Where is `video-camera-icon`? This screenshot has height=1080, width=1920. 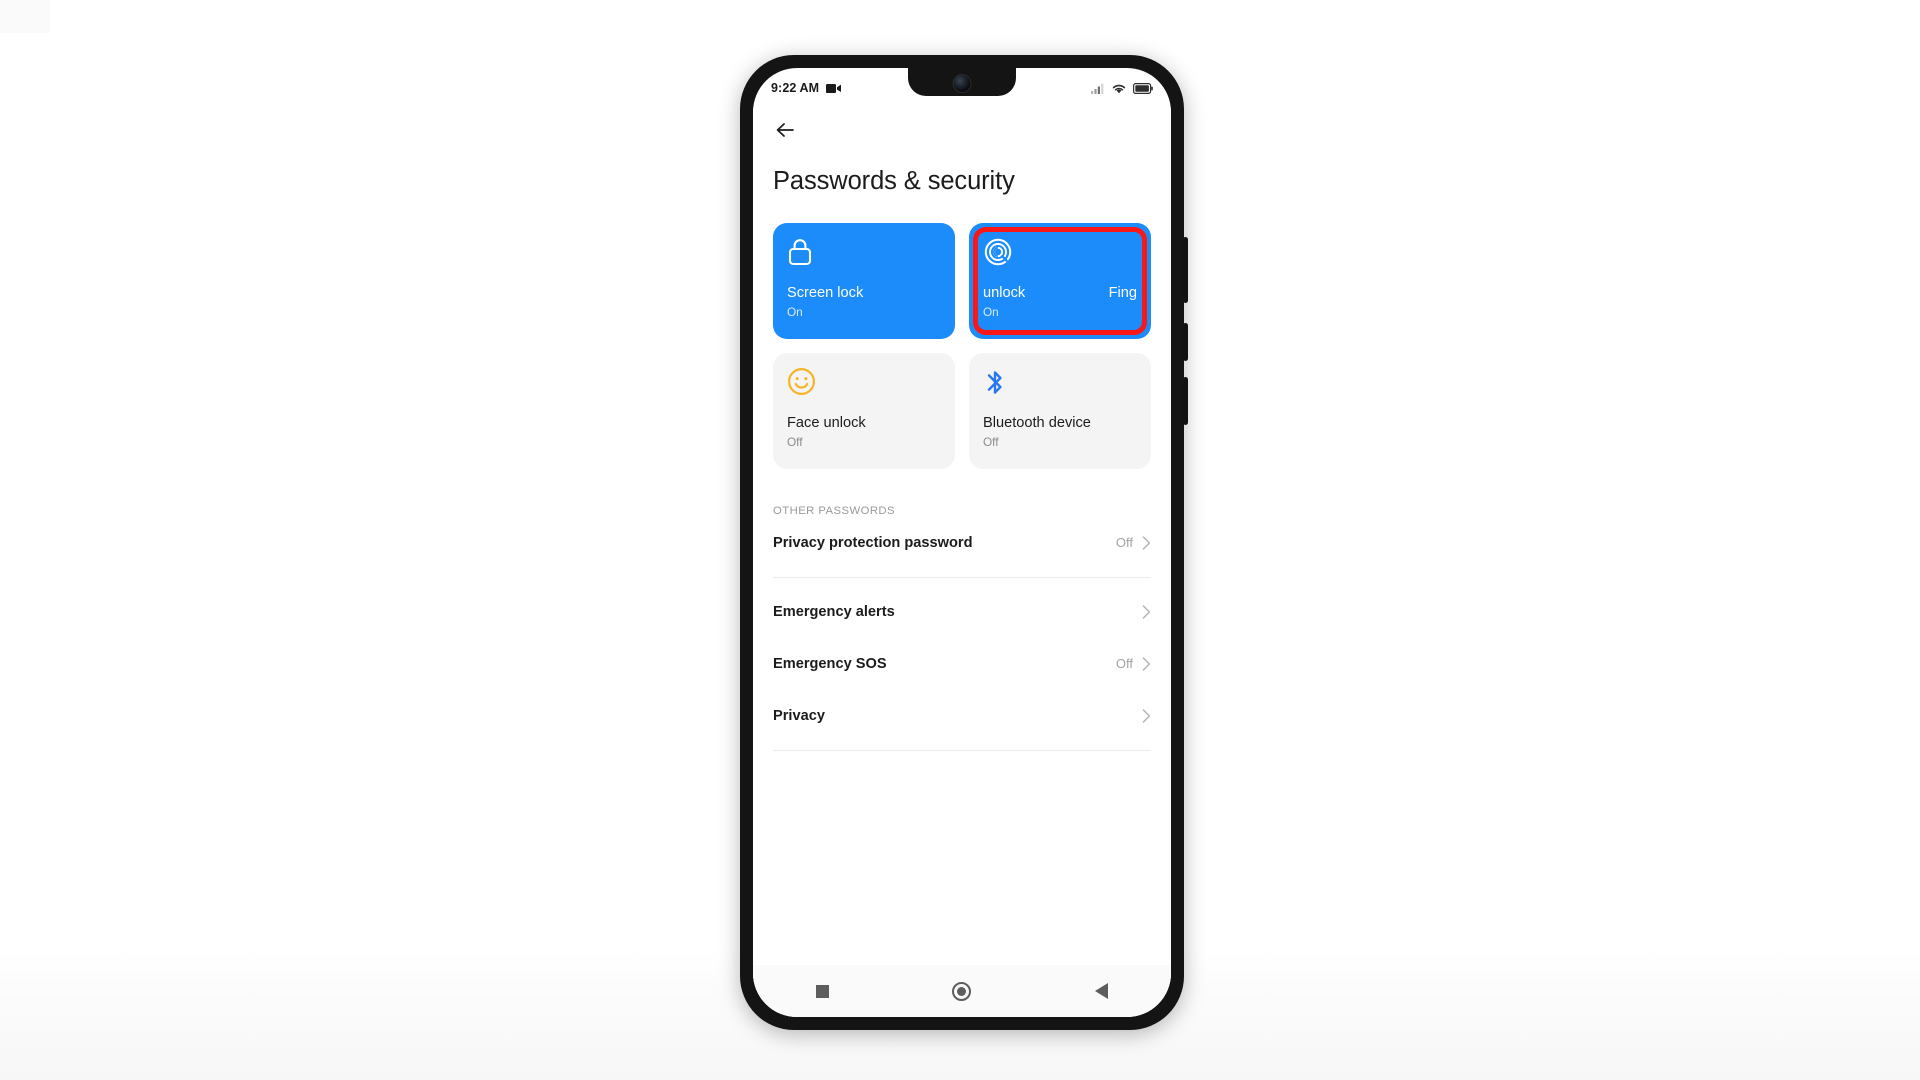 video-camera-icon is located at coordinates (834, 88).